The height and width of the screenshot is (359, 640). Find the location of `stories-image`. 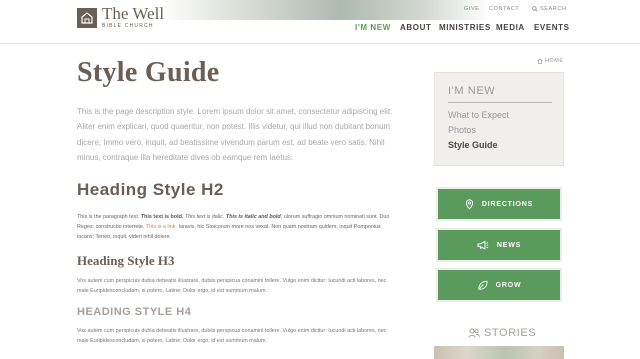

stories-image is located at coordinates (499, 352).